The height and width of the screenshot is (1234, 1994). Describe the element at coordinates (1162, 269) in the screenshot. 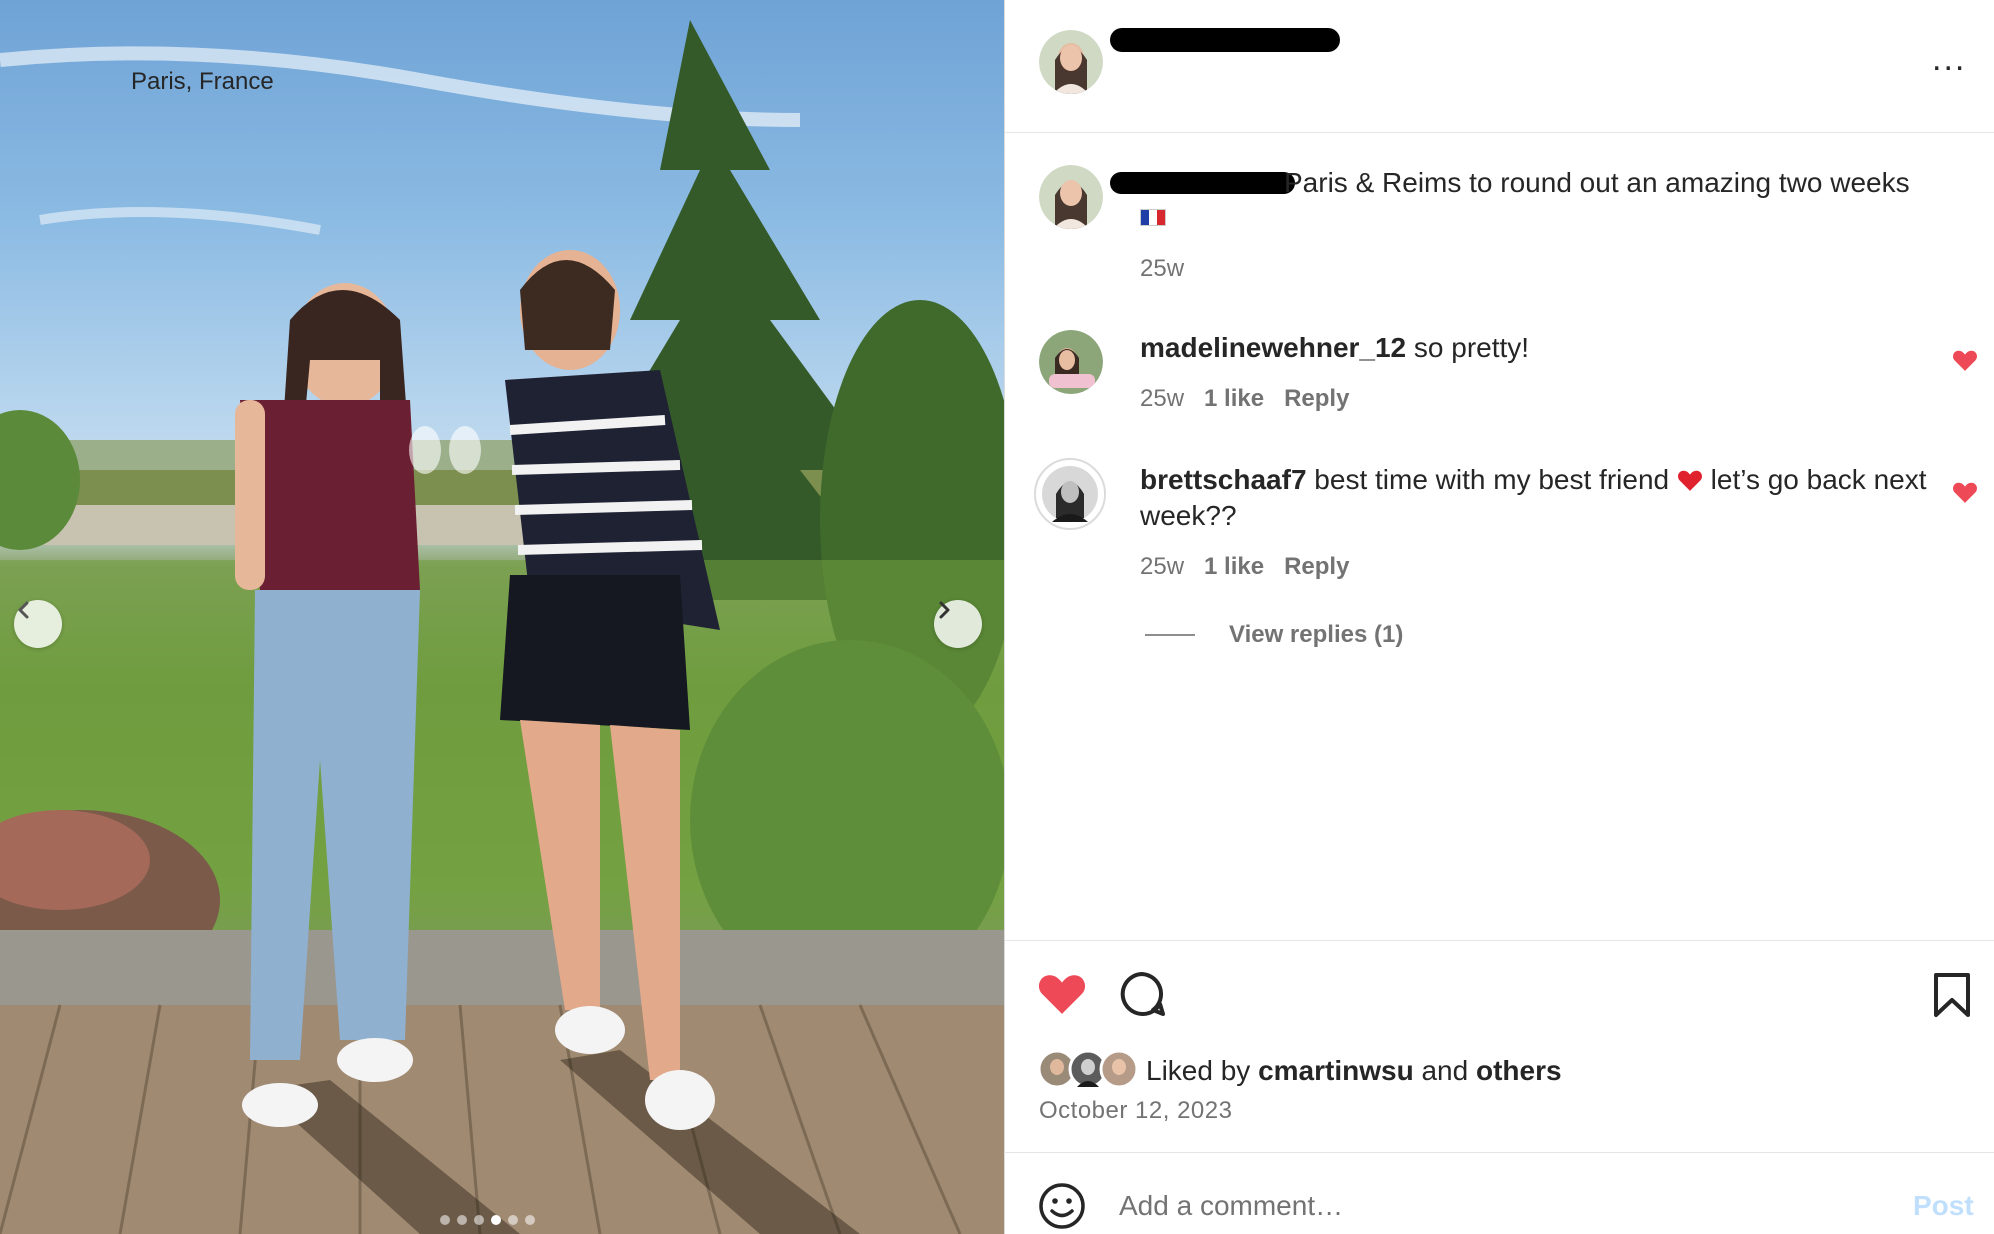

I see `caption-age: 25w` at that location.